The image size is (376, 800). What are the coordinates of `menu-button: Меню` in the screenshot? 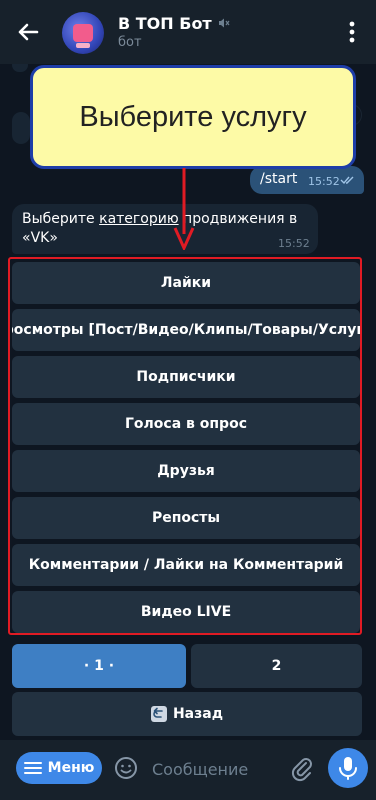 It's located at (59, 768).